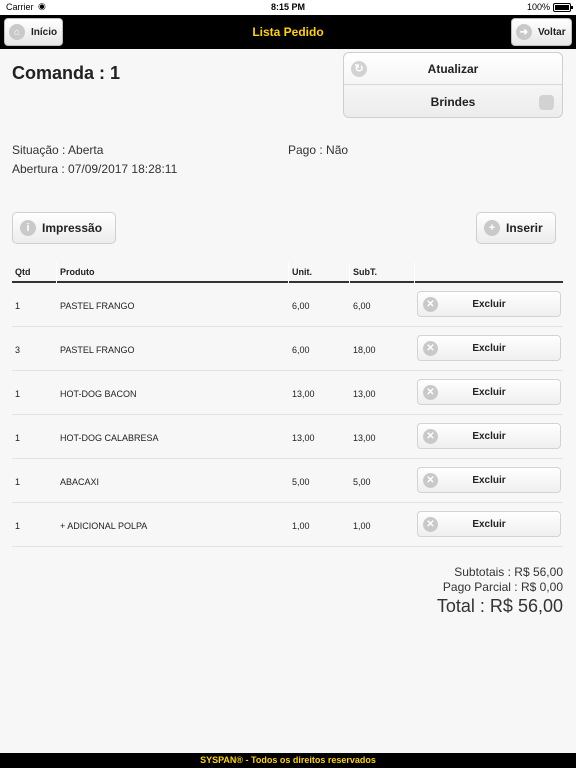 Image resolution: width=576 pixels, height=768 pixels. I want to click on table-row: 1 HOT-DOG CALABRESA 13,00 13,00 ✕ Excluir, so click(287, 437).